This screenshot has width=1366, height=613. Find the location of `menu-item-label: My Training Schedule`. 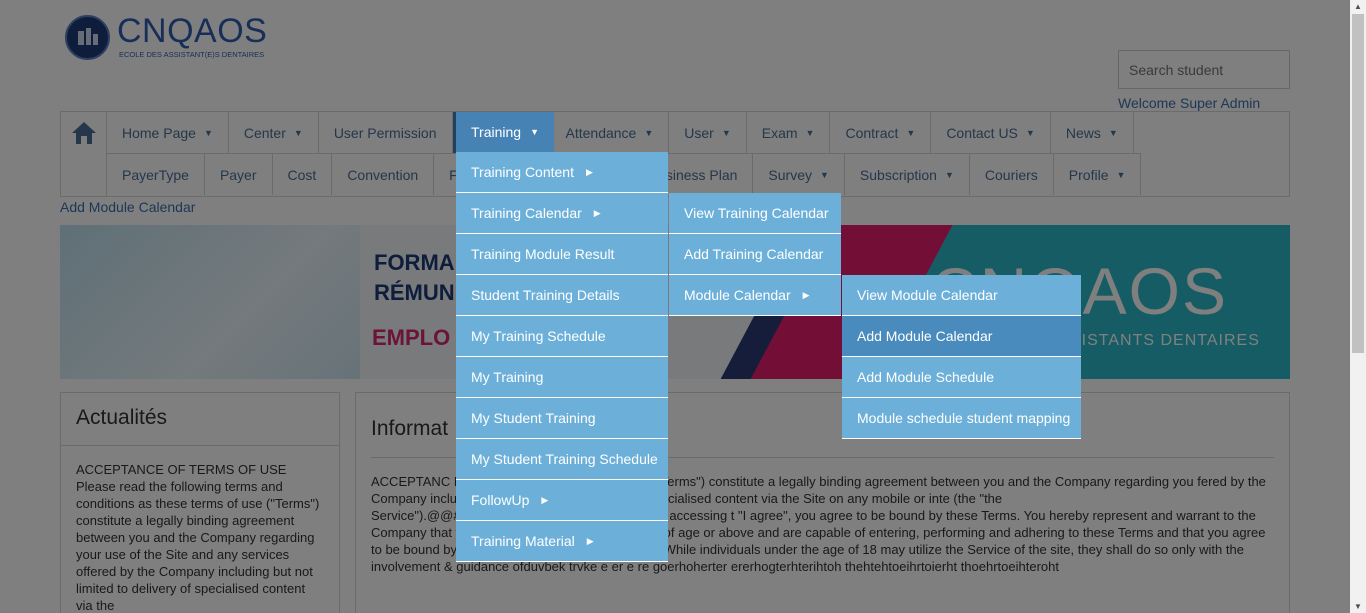

menu-item-label: My Training Schedule is located at coordinates (538, 336).